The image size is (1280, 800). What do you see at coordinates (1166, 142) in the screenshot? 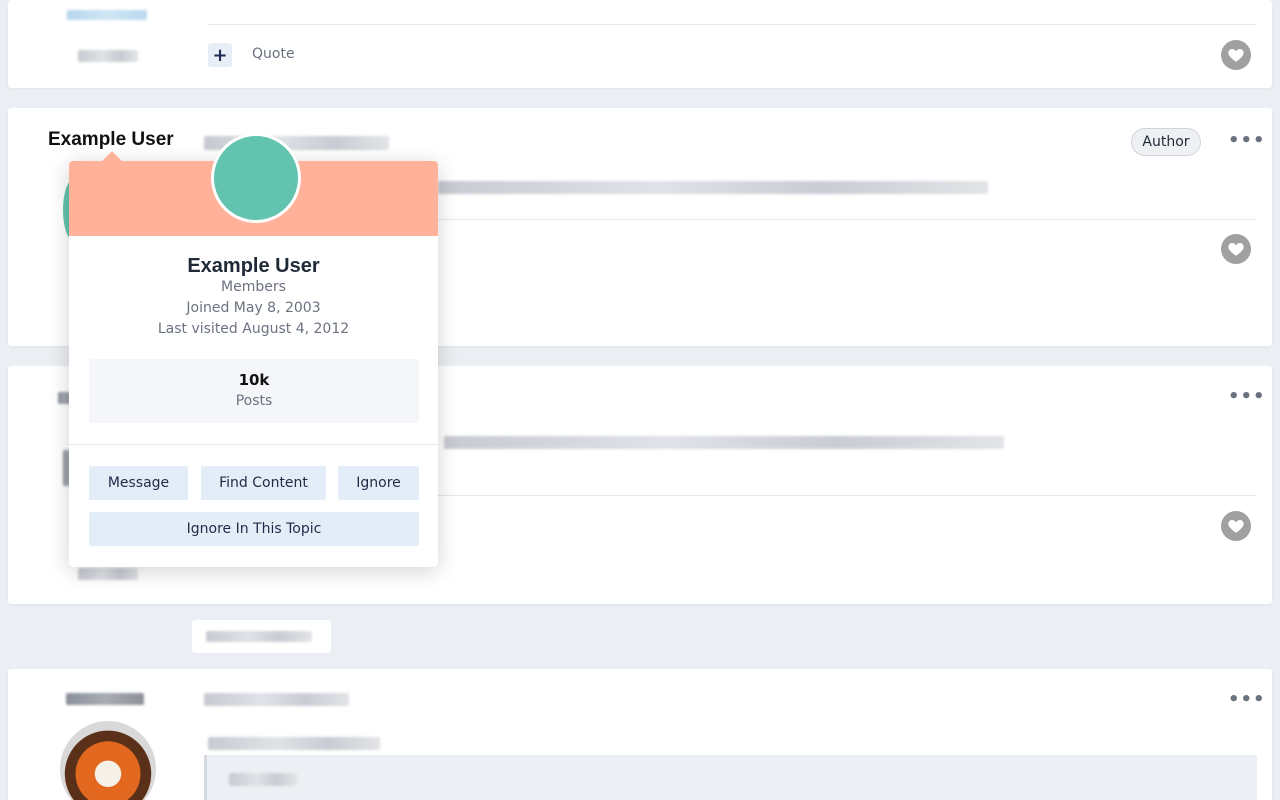
I see `author-badge: Author` at bounding box center [1166, 142].